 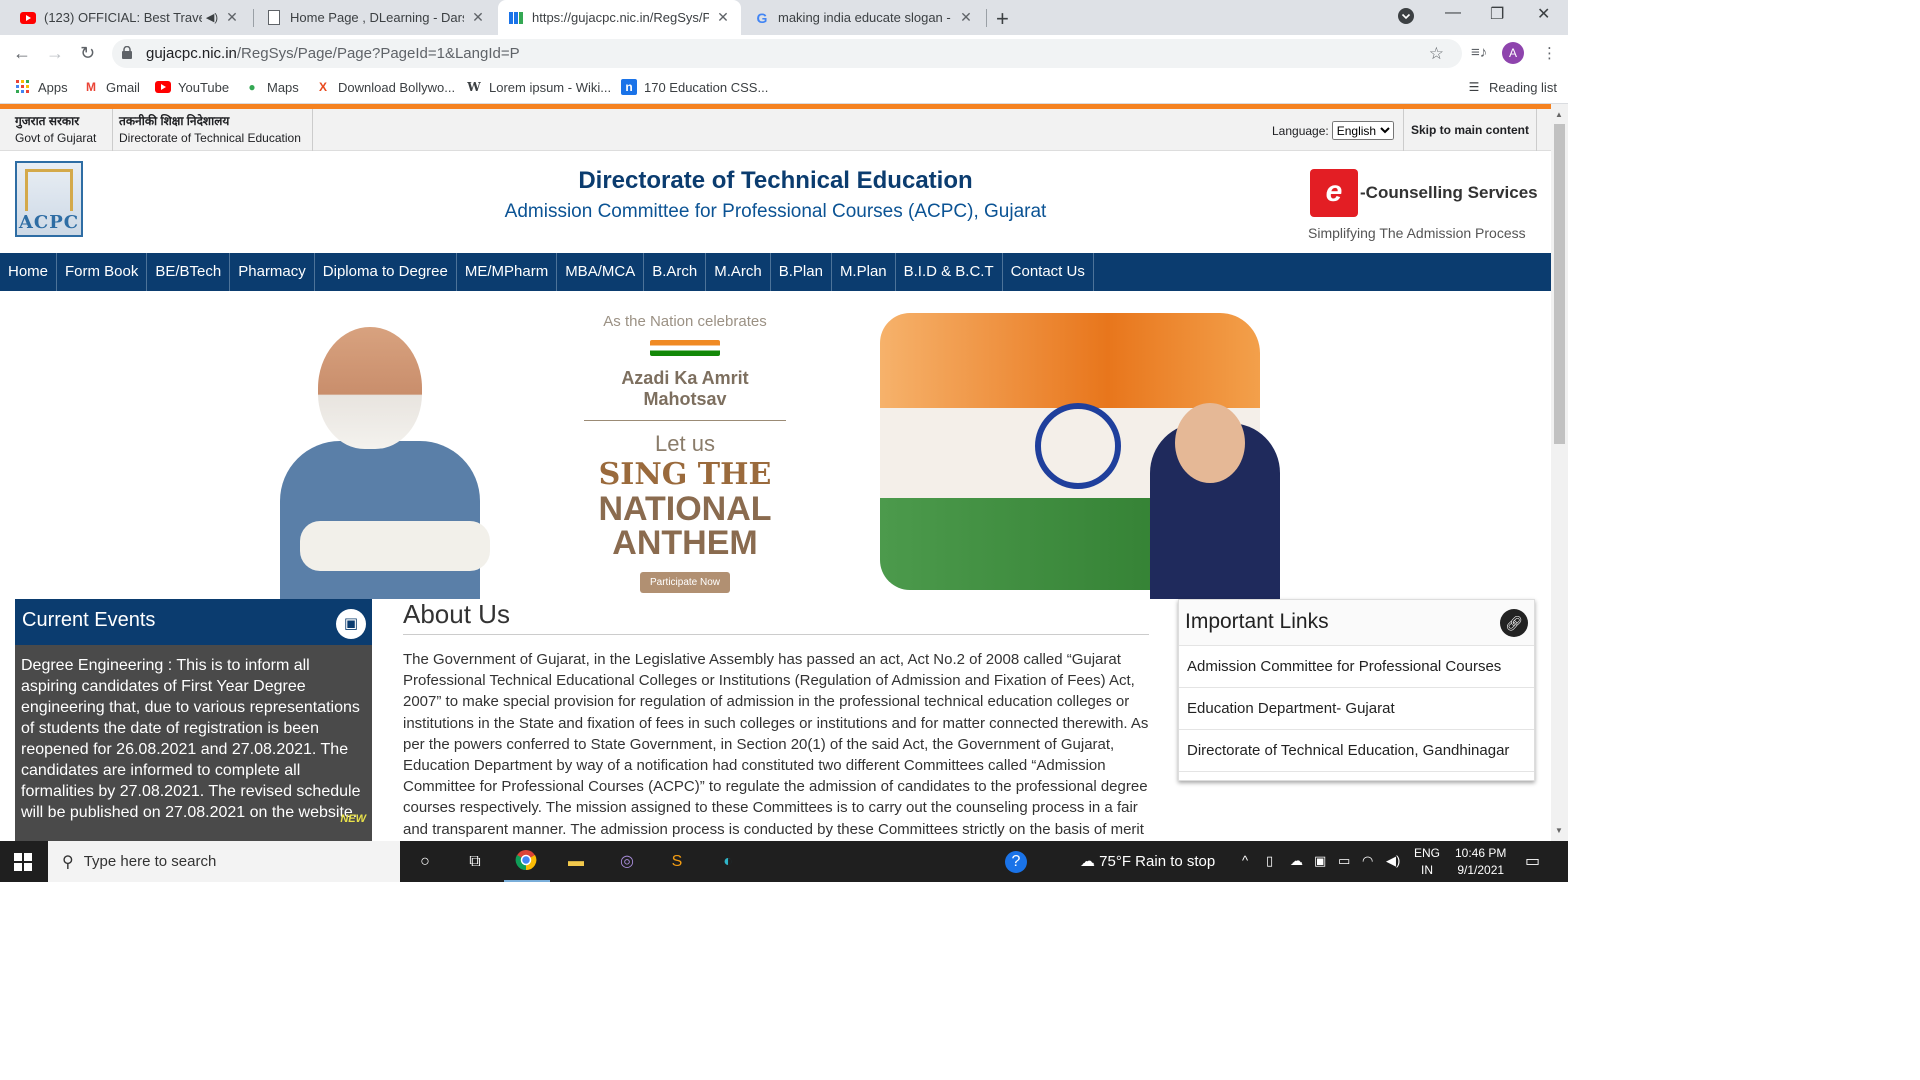 What do you see at coordinates (1269, 861) in the screenshot?
I see `device-icon: ▯` at bounding box center [1269, 861].